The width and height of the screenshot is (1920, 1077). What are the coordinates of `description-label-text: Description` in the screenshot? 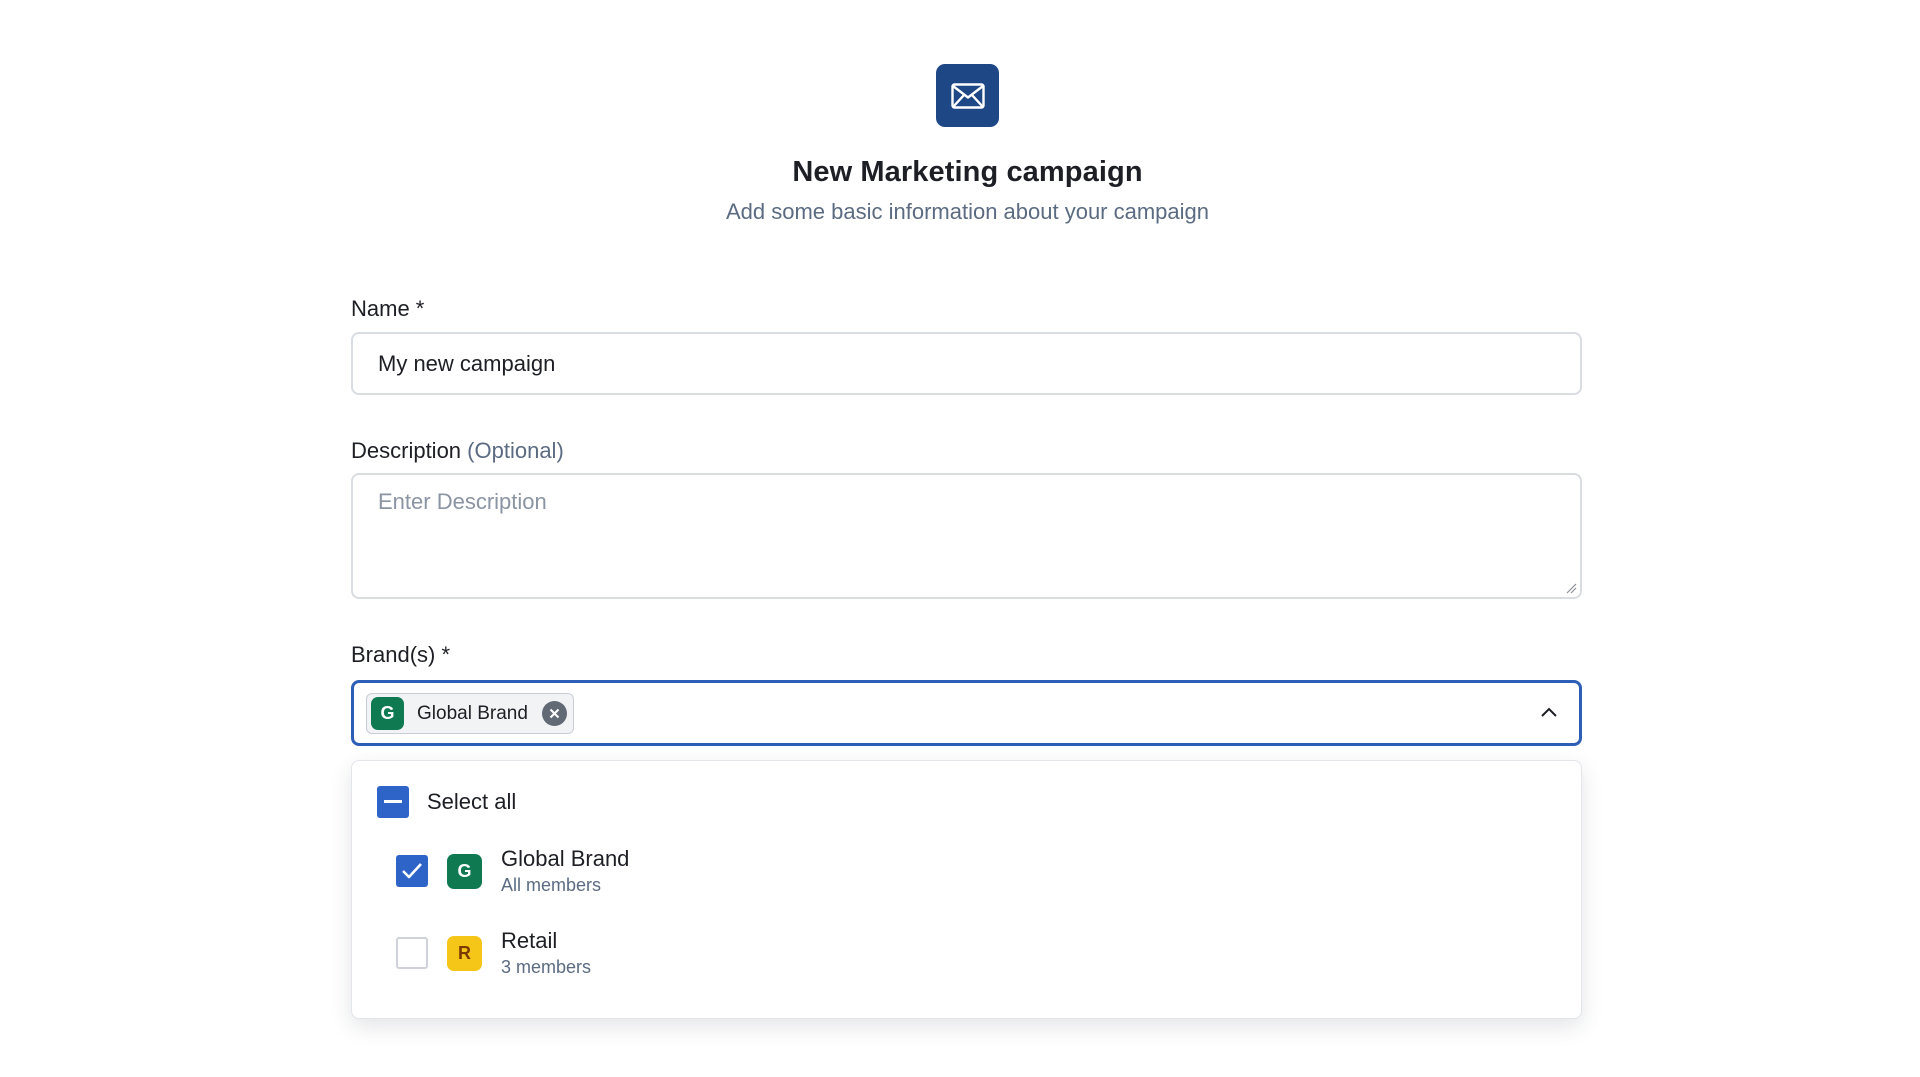 It's located at (406, 450).